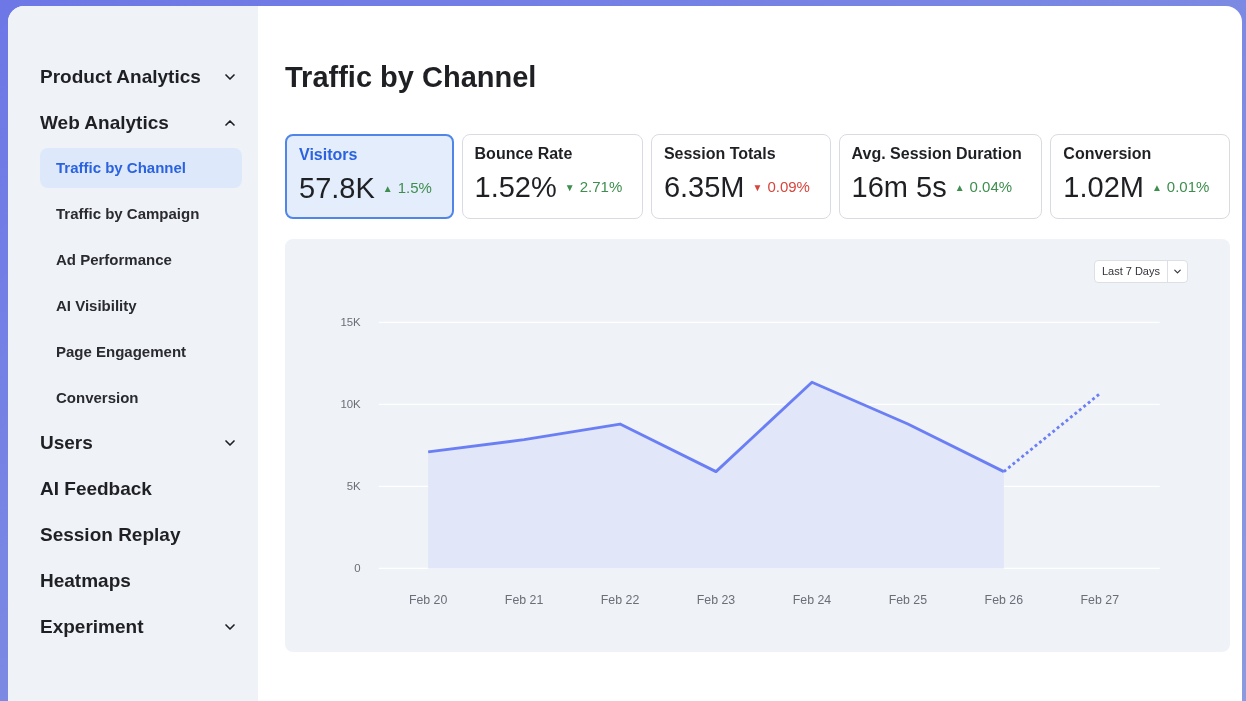 The image size is (1246, 701). What do you see at coordinates (704, 187) in the screenshot?
I see `stat-value: 6.35M` at bounding box center [704, 187].